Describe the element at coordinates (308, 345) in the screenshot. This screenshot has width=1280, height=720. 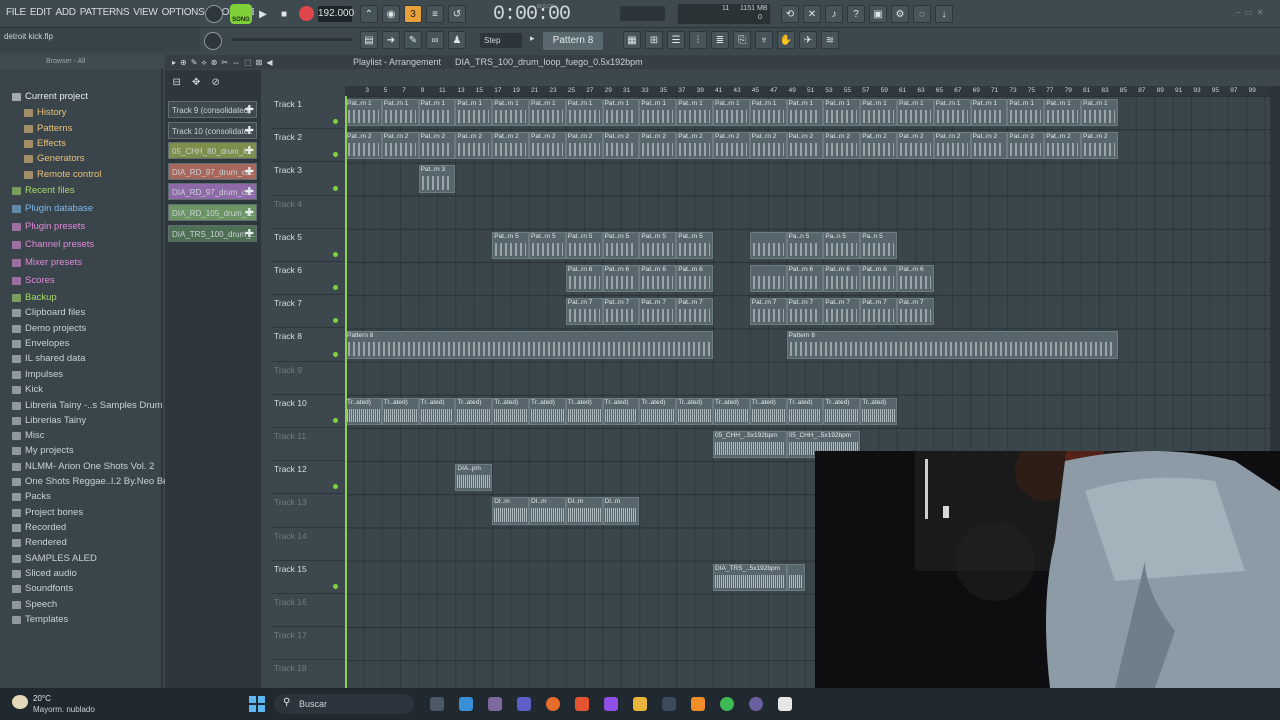
I see `track-header: Track 8` at that location.